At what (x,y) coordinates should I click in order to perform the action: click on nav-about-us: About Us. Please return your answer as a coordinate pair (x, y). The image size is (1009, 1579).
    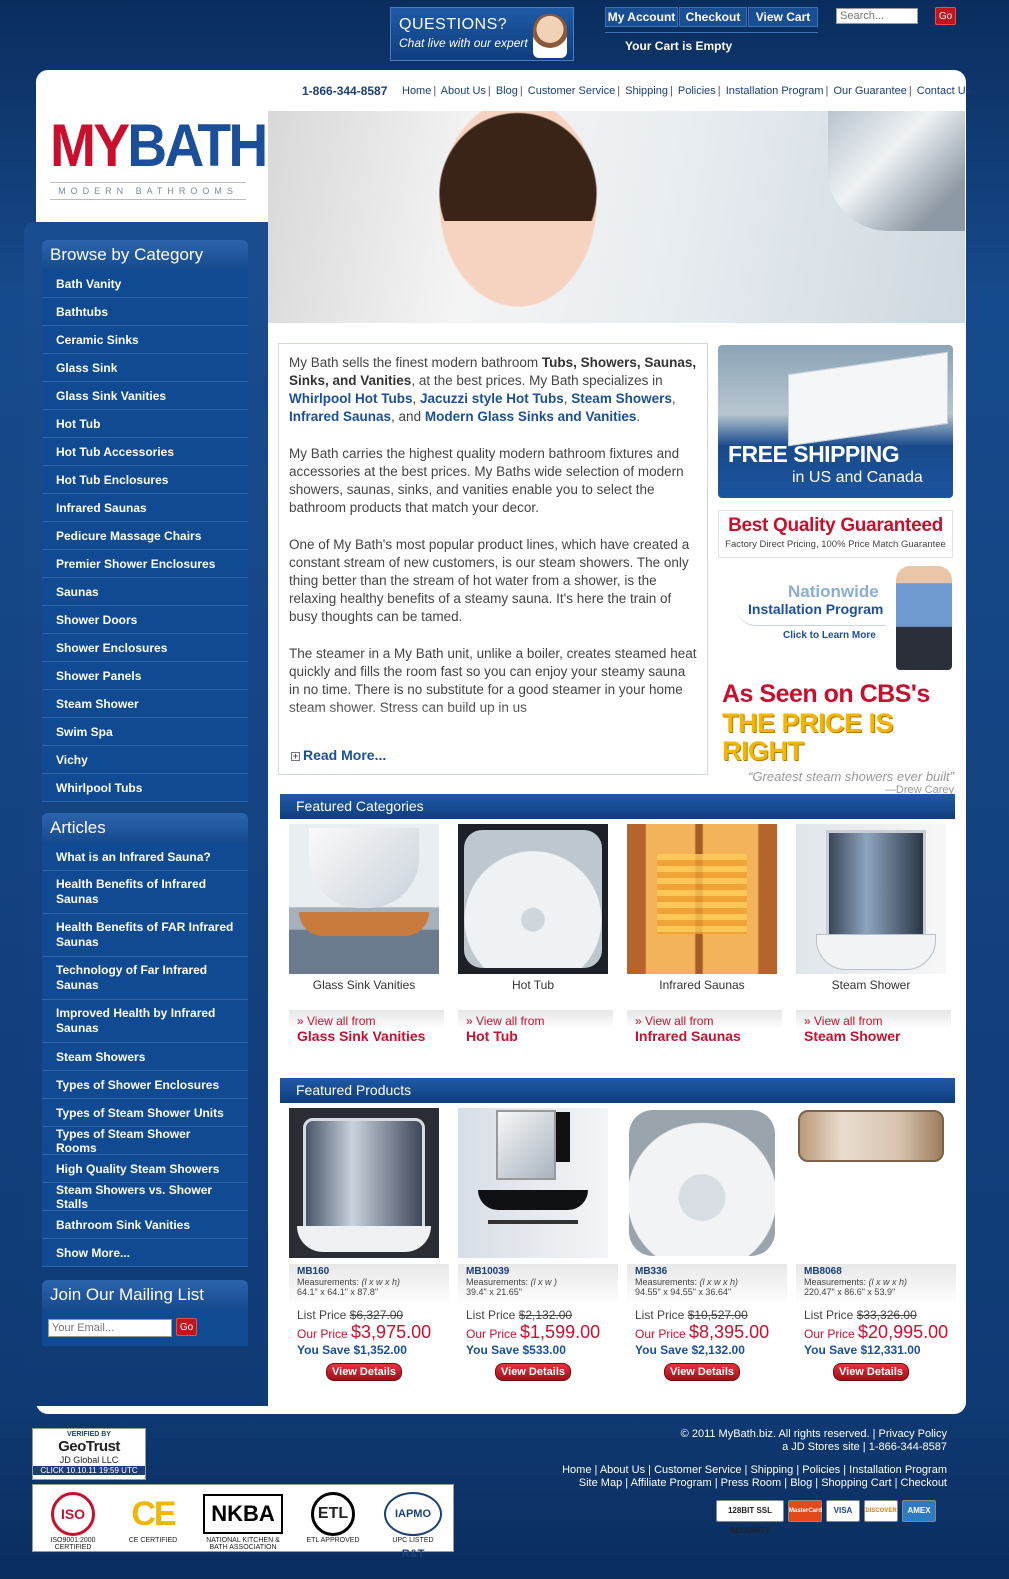
    Looking at the image, I should click on (463, 91).